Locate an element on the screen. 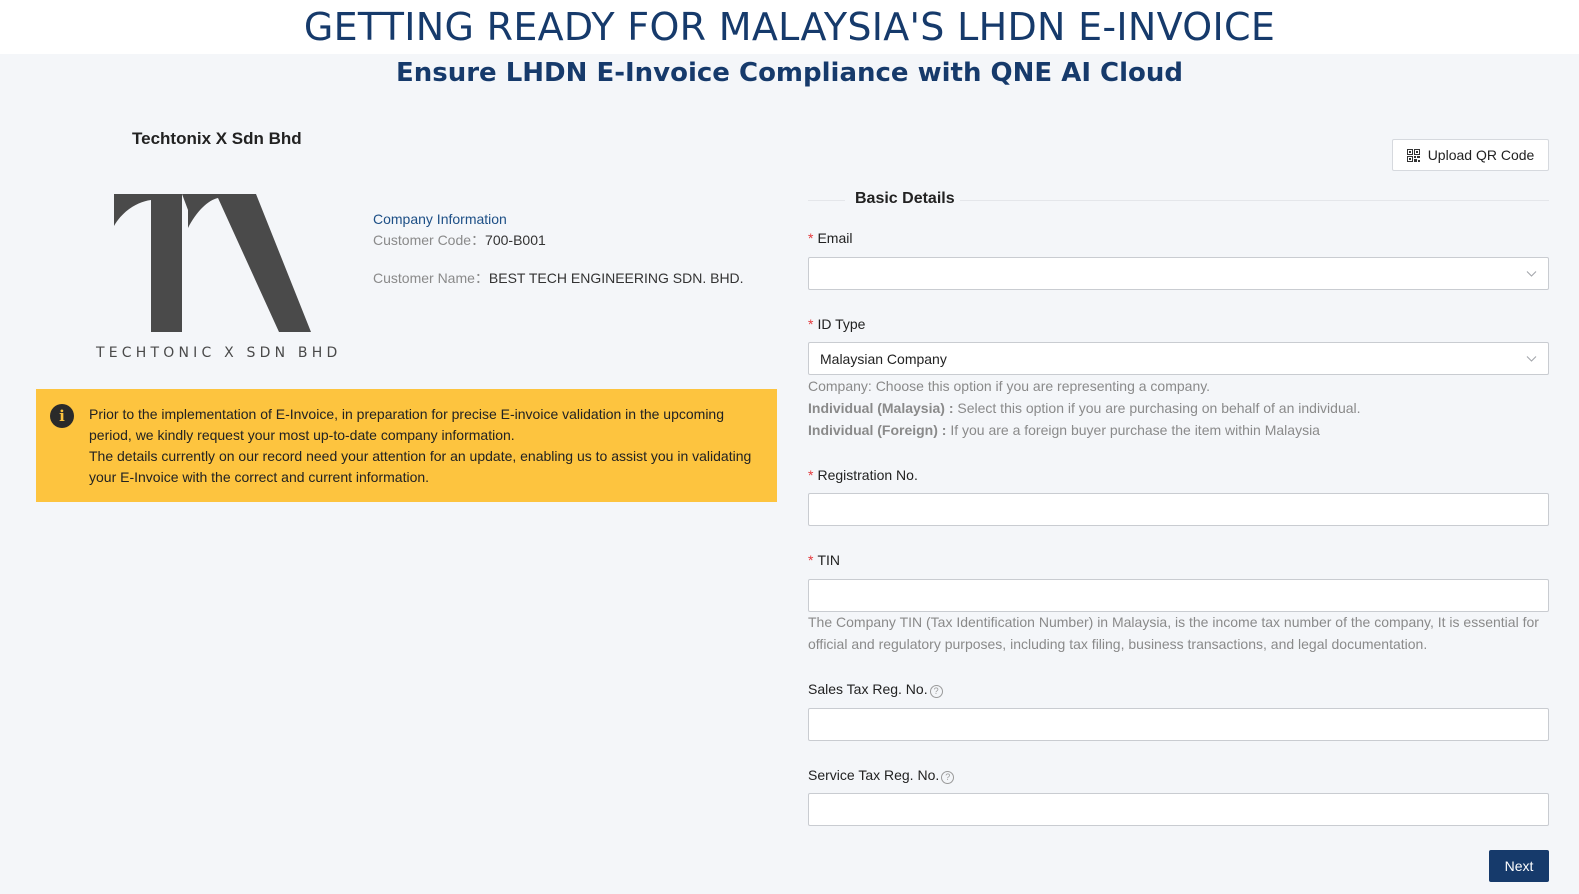 The image size is (1579, 894). next-button: Next is located at coordinates (1519, 866).